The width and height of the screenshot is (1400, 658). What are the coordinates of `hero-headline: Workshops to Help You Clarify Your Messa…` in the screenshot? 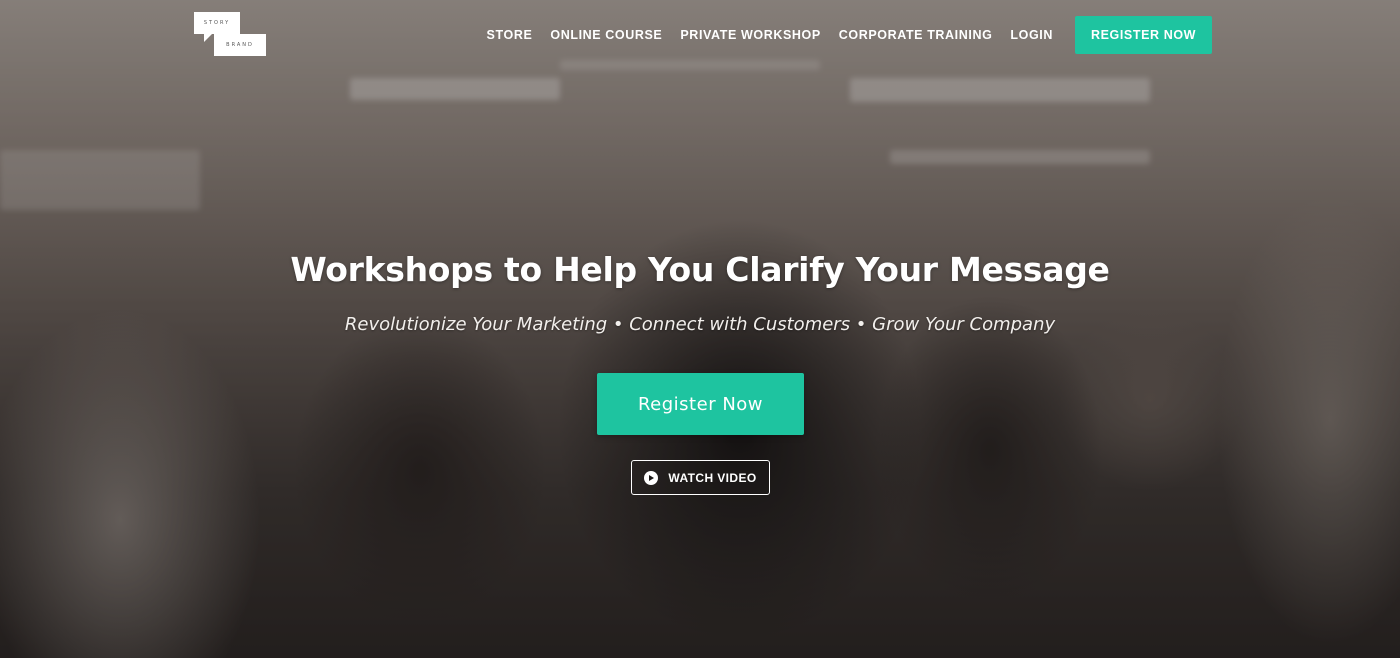 It's located at (700, 269).